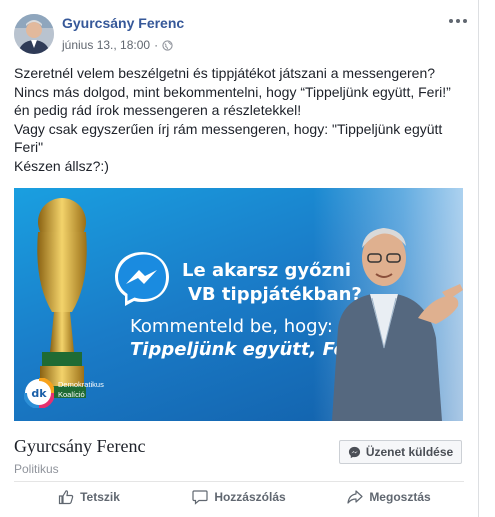 This screenshot has height=517, width=495. I want to click on globe-icon, so click(167, 45).